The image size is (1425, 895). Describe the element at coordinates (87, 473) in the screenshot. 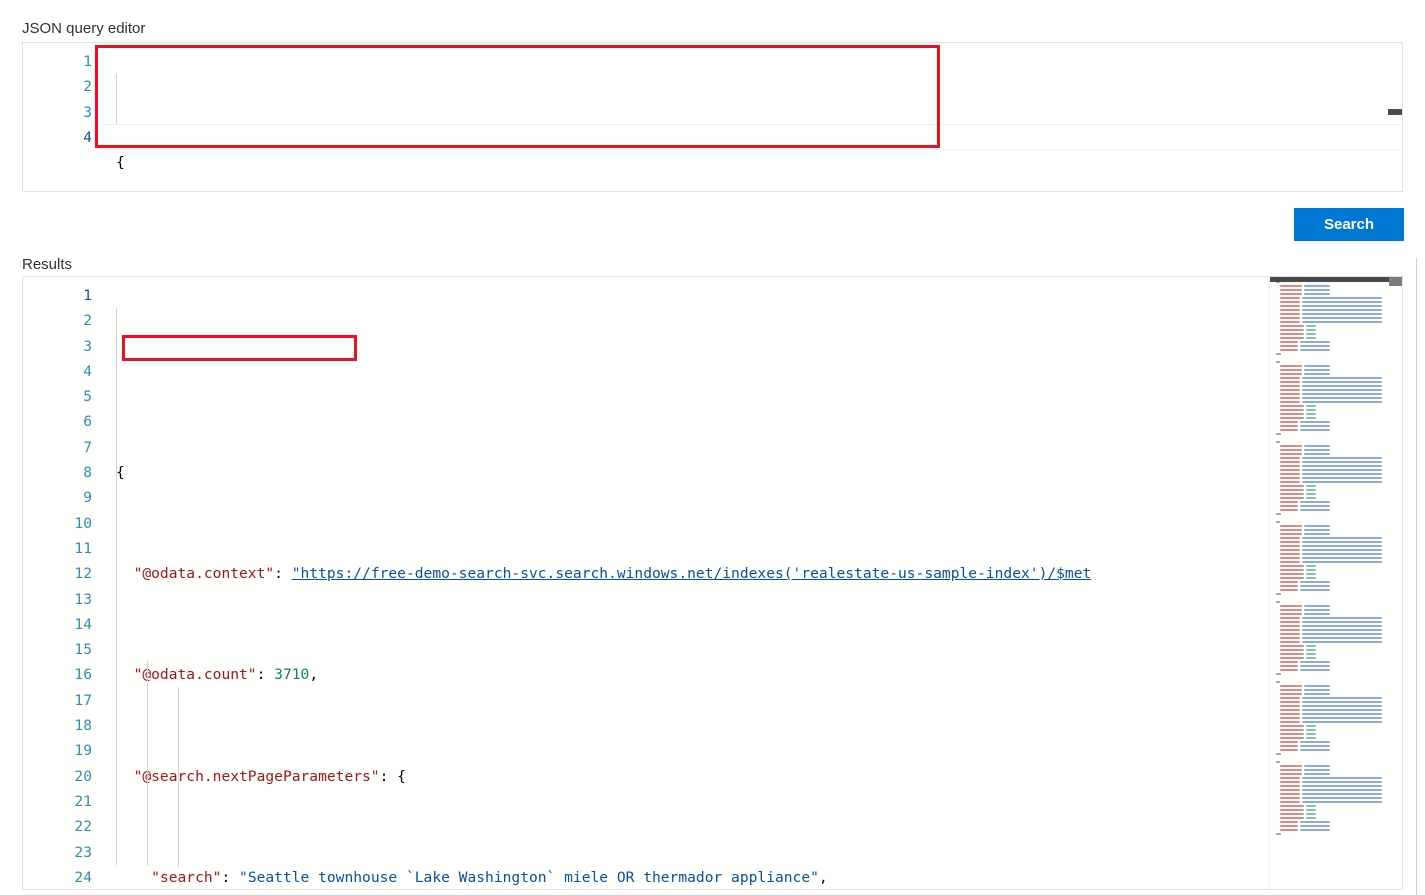

I see `line-number: 8` at that location.